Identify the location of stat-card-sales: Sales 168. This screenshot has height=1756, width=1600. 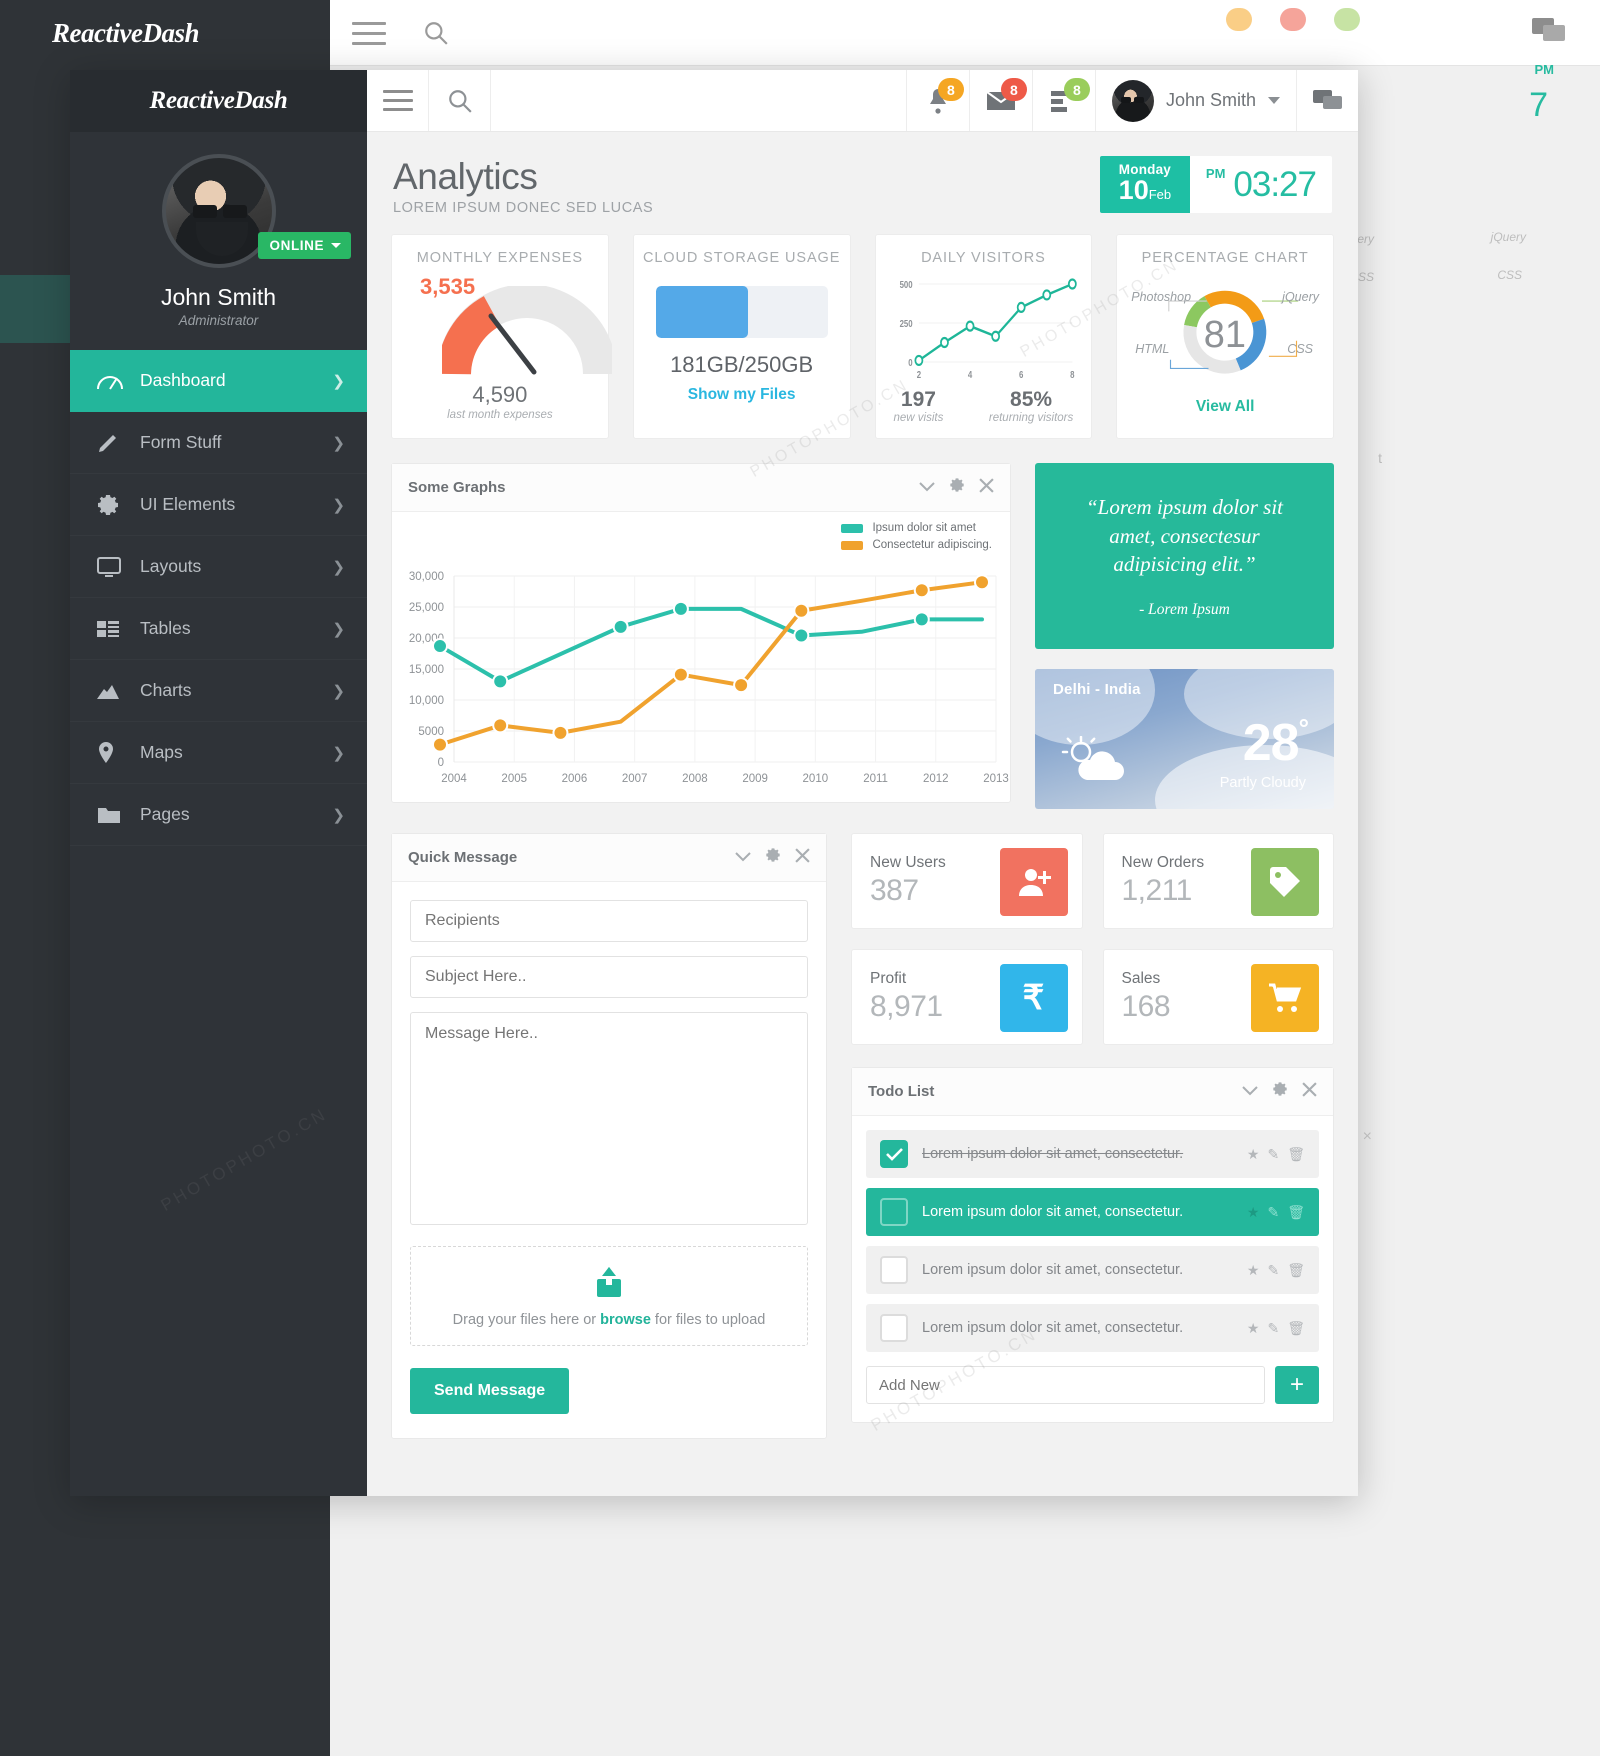
(1218, 997).